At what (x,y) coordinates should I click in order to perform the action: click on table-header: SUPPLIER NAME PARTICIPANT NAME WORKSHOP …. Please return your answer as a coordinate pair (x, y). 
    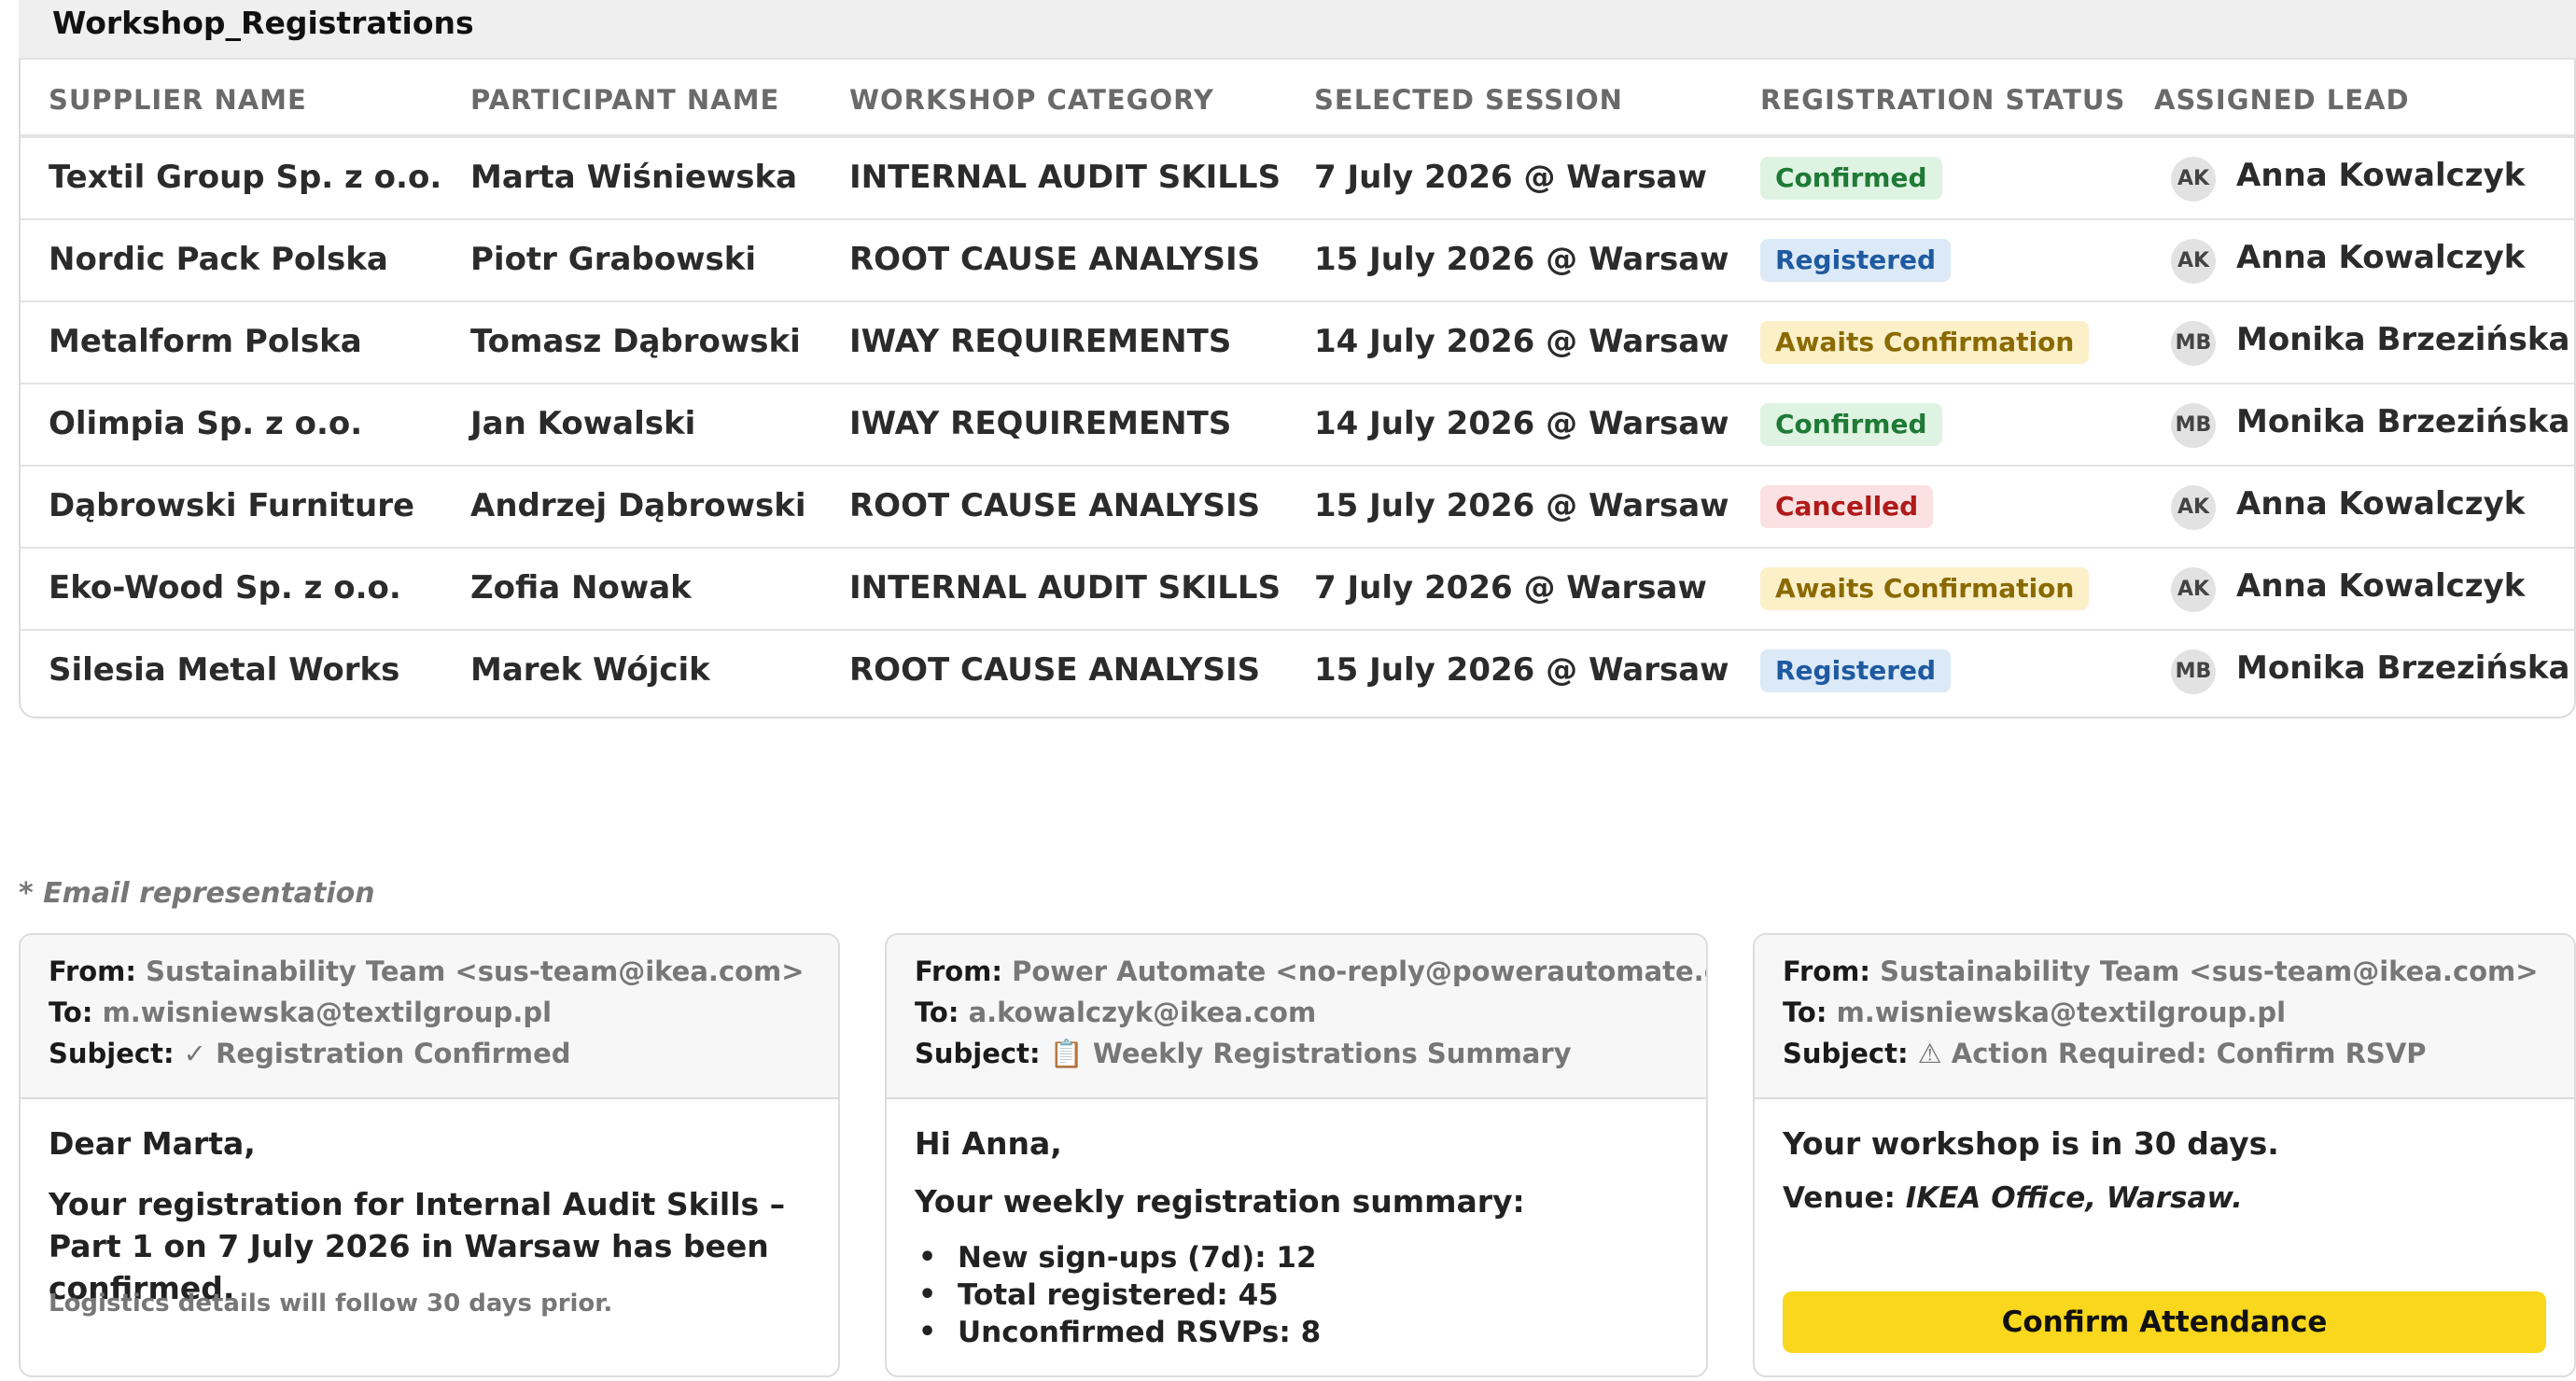
    Looking at the image, I should click on (1297, 99).